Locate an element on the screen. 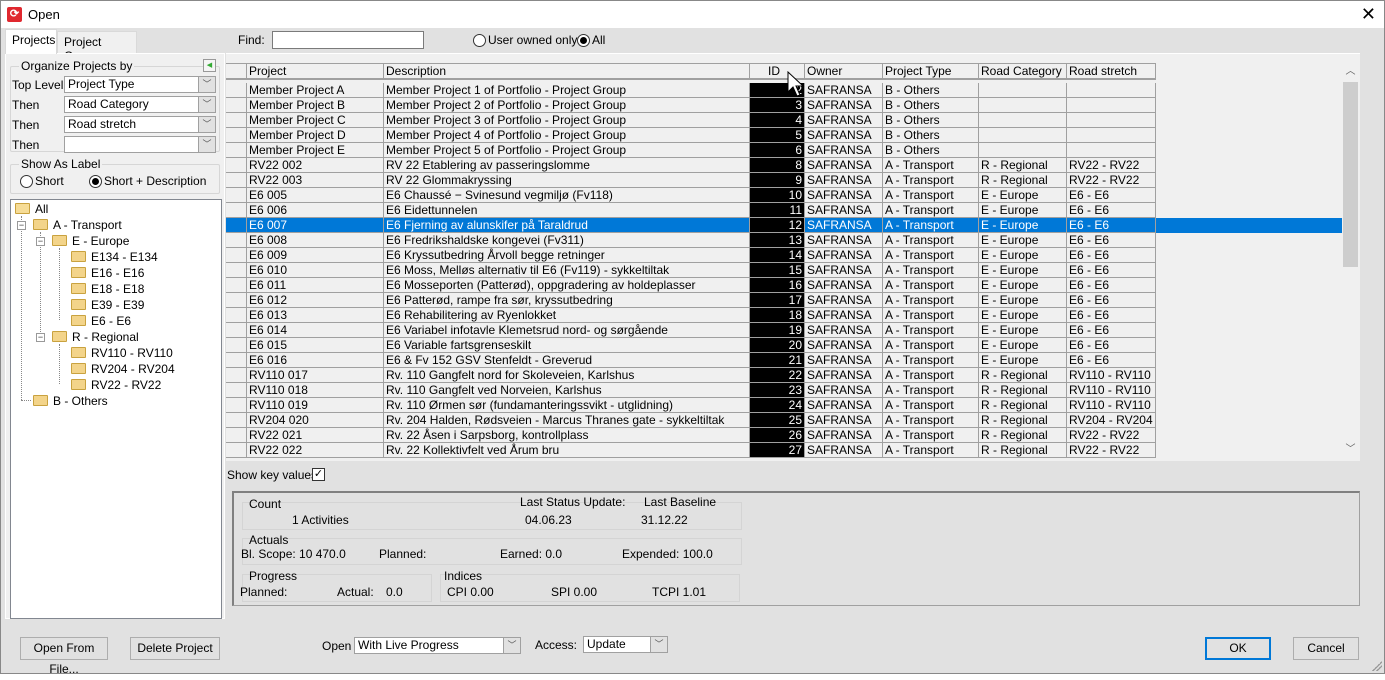 The height and width of the screenshot is (680, 1385). then-select-3: ﹀ is located at coordinates (140, 144).